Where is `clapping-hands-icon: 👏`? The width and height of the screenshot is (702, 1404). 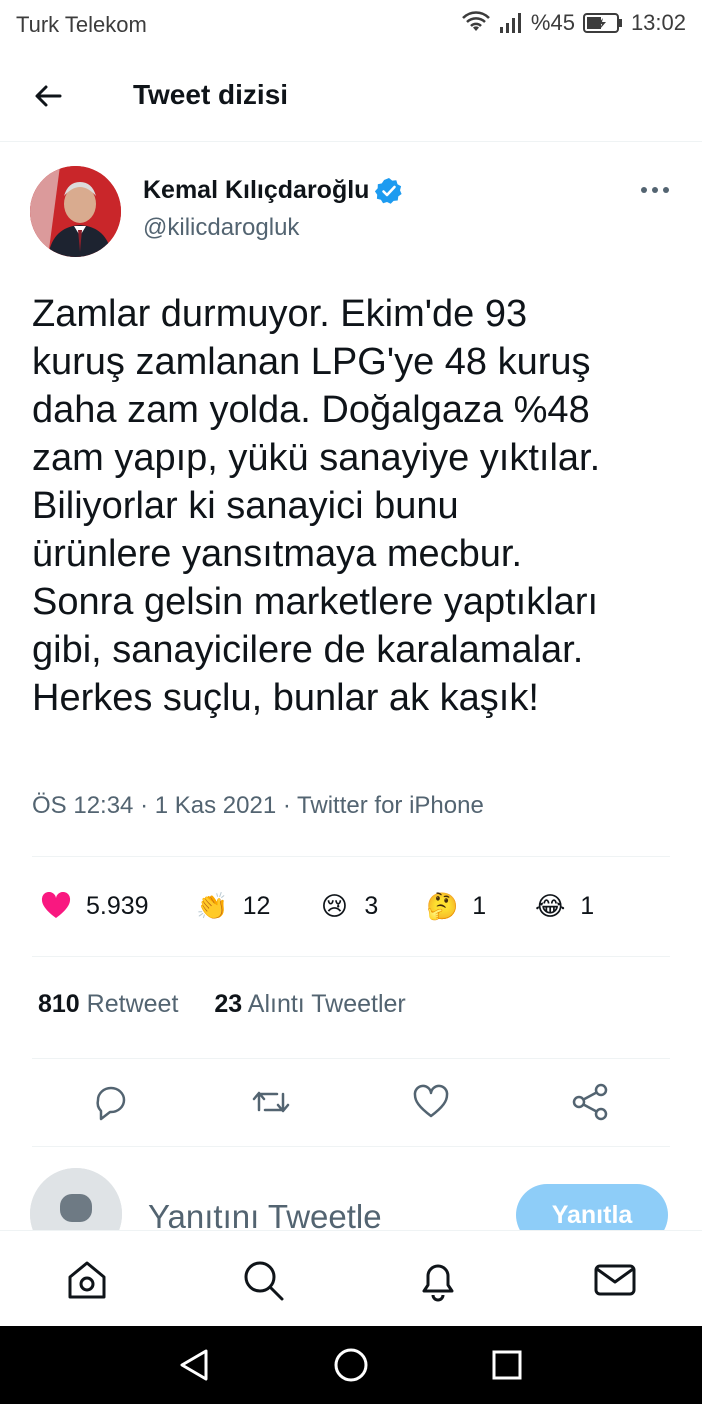 clapping-hands-icon: 👏 is located at coordinates (212, 906).